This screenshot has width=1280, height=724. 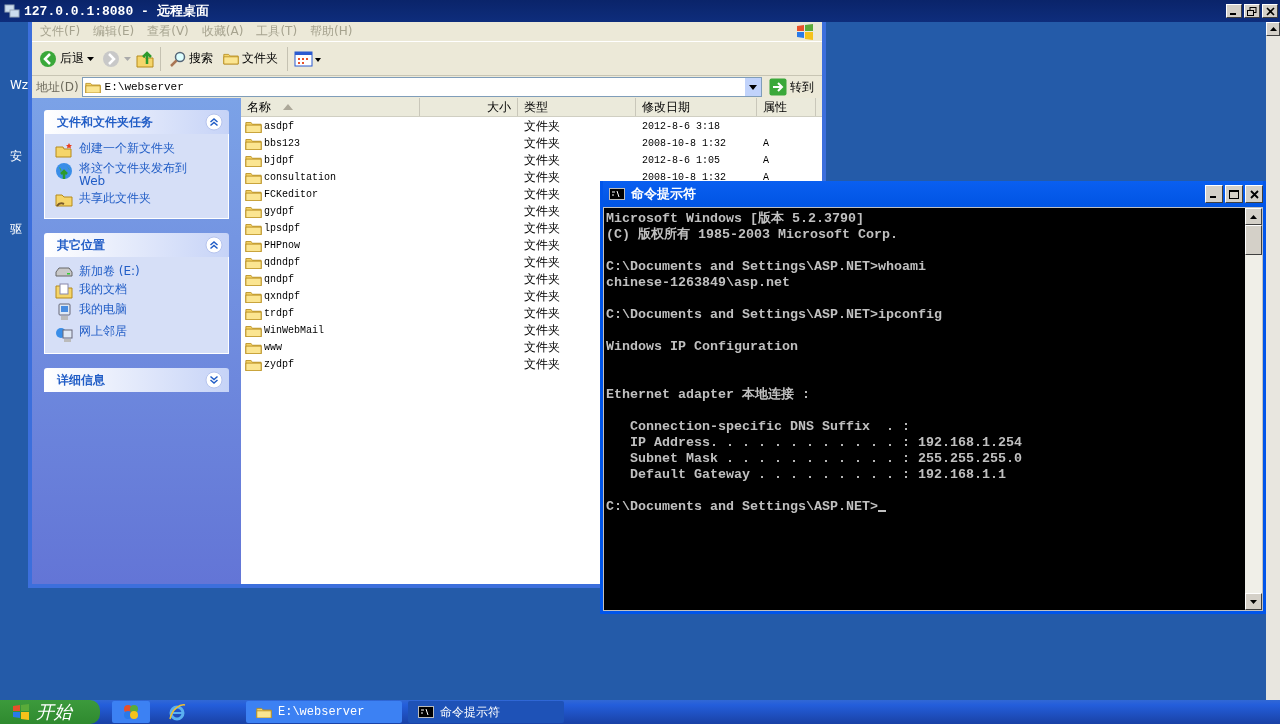 I want to click on modified-date: 2012-8-6 1:05, so click(x=681, y=160).